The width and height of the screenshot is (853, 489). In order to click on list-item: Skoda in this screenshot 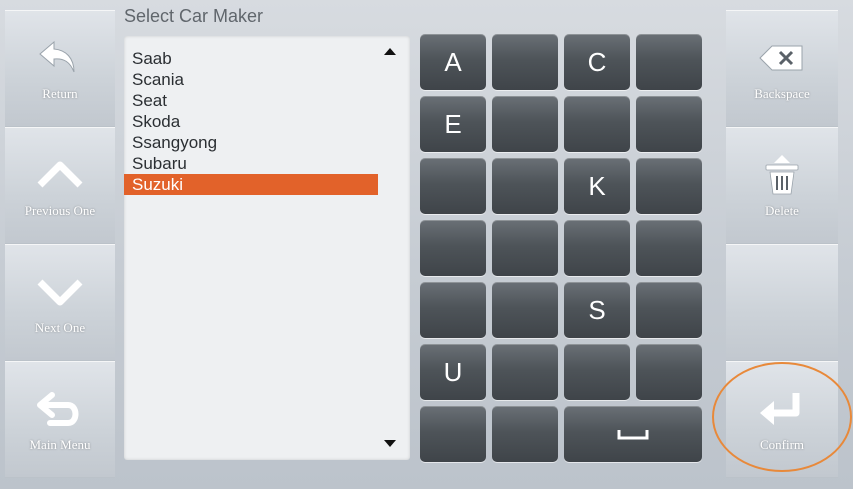, I will do `click(251, 121)`.